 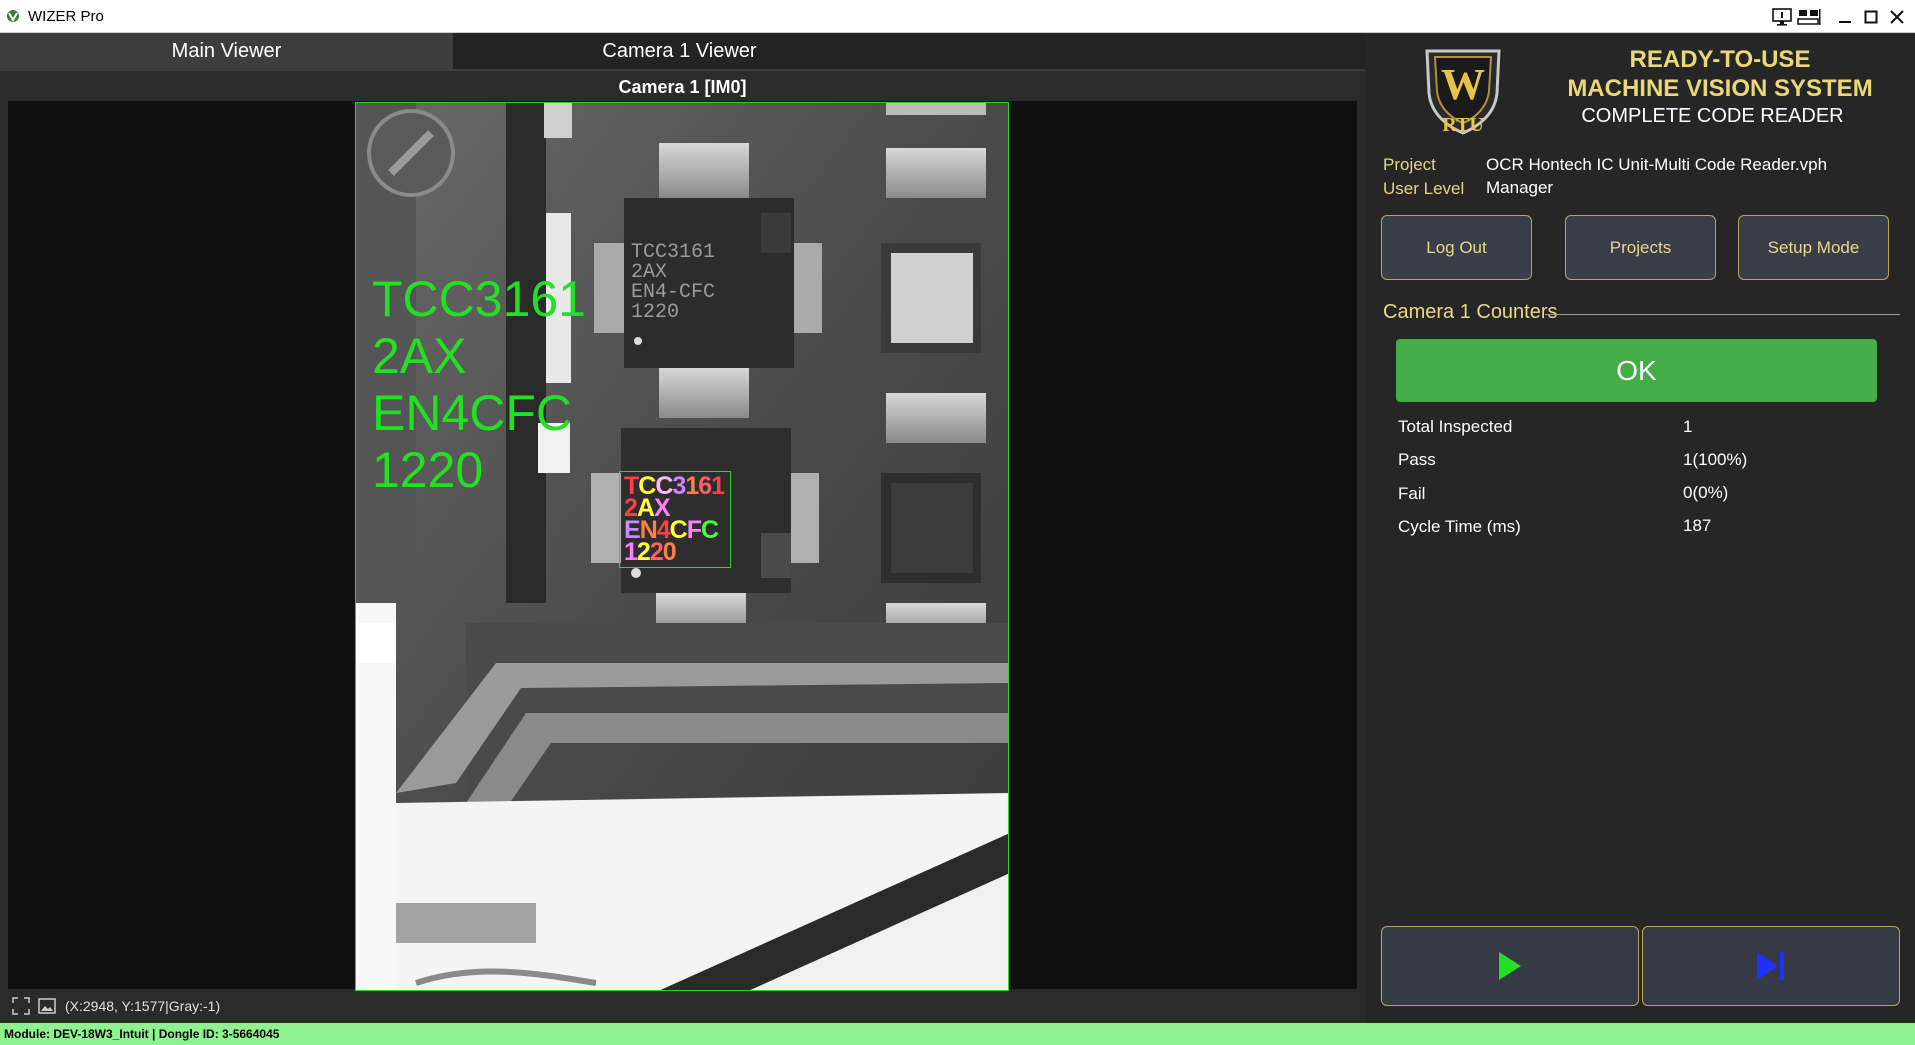 I want to click on chip-marking-line: TCC3161, so click(x=673, y=252).